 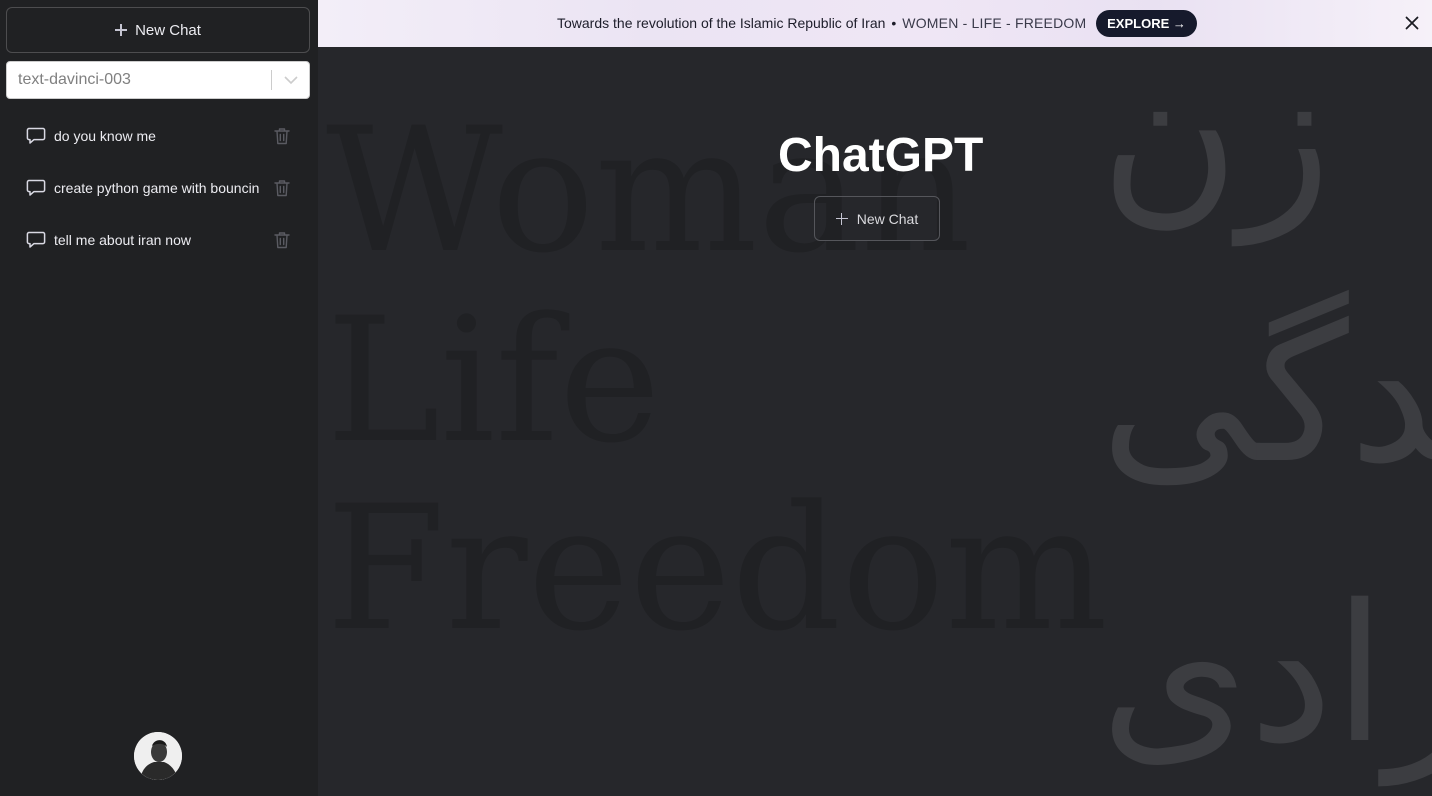 I want to click on conversation-item: tell me about iran now, so click(x=158, y=240).